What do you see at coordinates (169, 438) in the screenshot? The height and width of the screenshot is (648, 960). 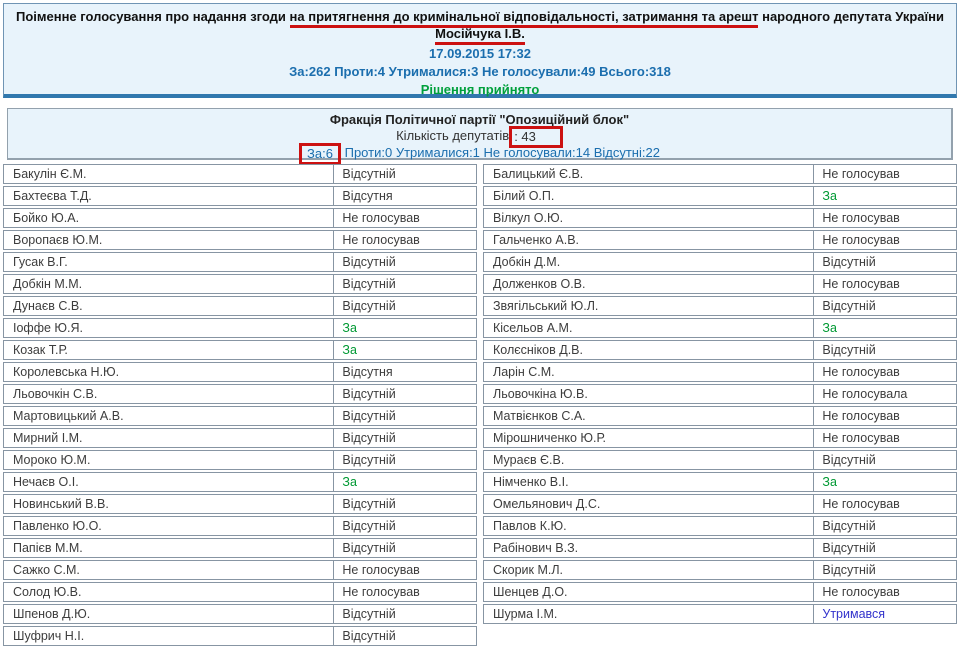 I see `deputy-name: Мирний І.М.` at bounding box center [169, 438].